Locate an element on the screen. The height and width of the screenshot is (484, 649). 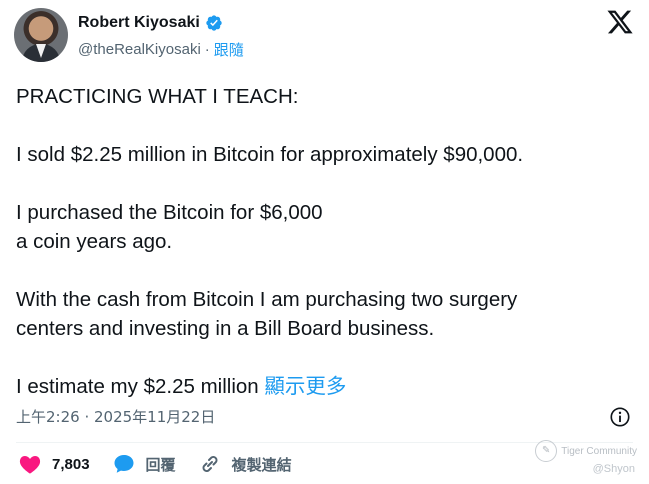
like-button: 7,803 is located at coordinates (54, 464).